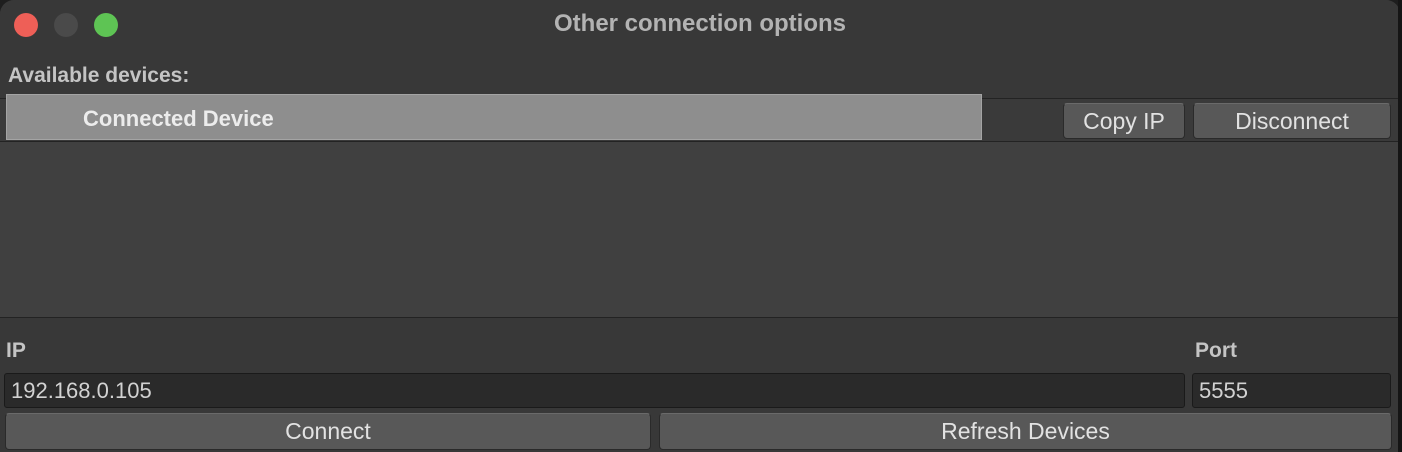 This screenshot has height=452, width=1402. Describe the element at coordinates (1216, 350) in the screenshot. I see `port-label: Port` at that location.